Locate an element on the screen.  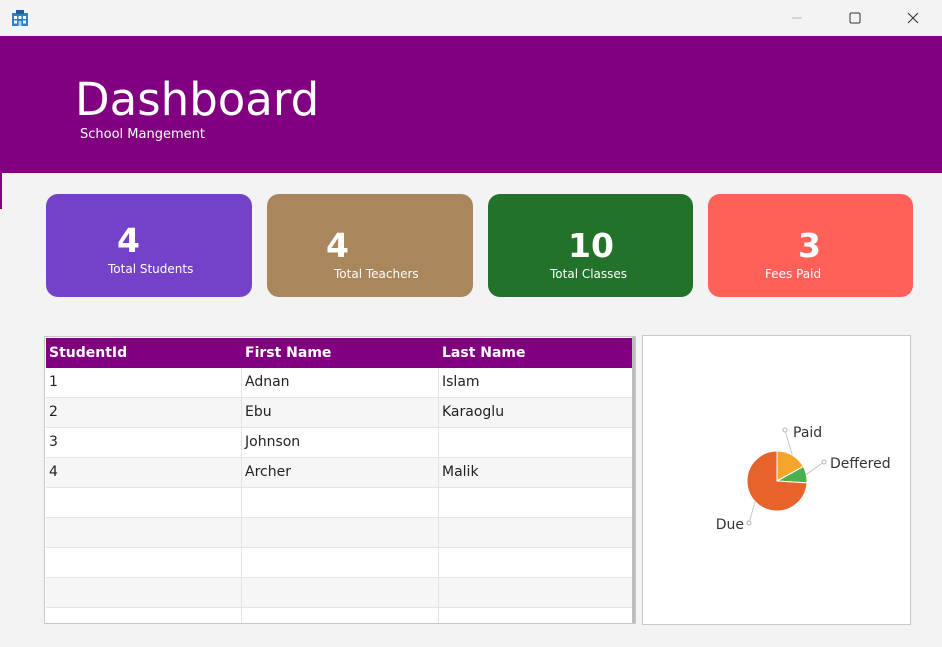
maximize-icon is located at coordinates (855, 18).